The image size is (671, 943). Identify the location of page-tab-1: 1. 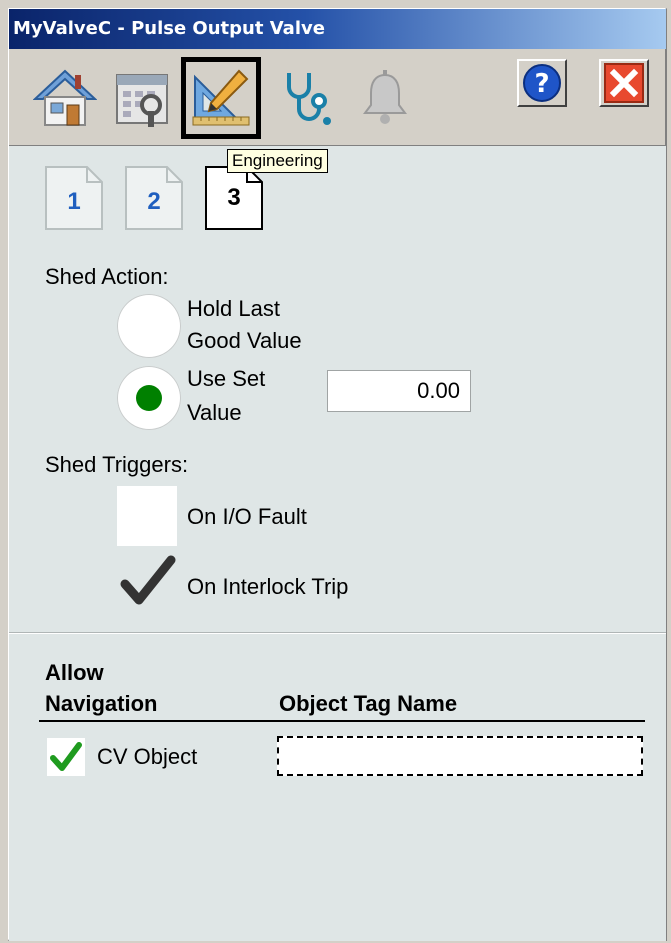
(74, 198).